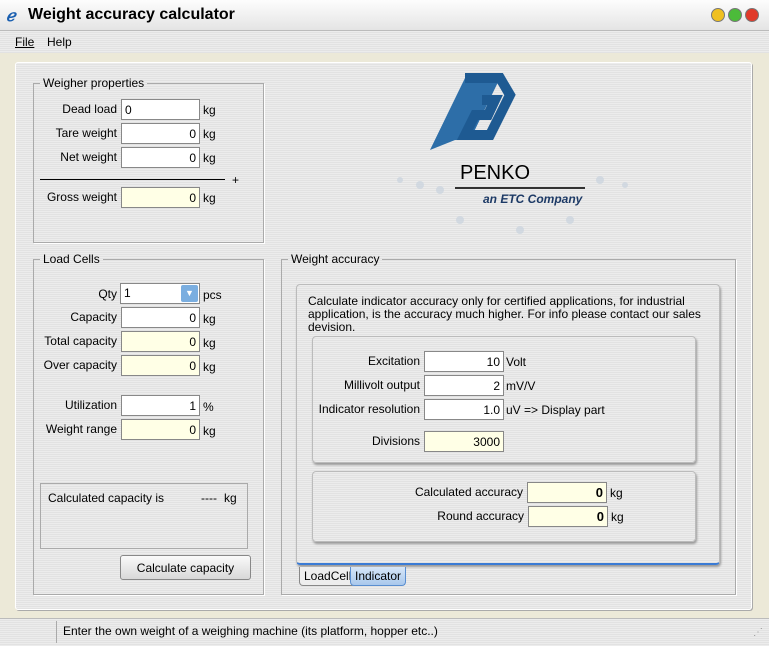 This screenshot has width=769, height=646. What do you see at coordinates (378, 576) in the screenshot?
I see `tab-indicator: Indicator` at bounding box center [378, 576].